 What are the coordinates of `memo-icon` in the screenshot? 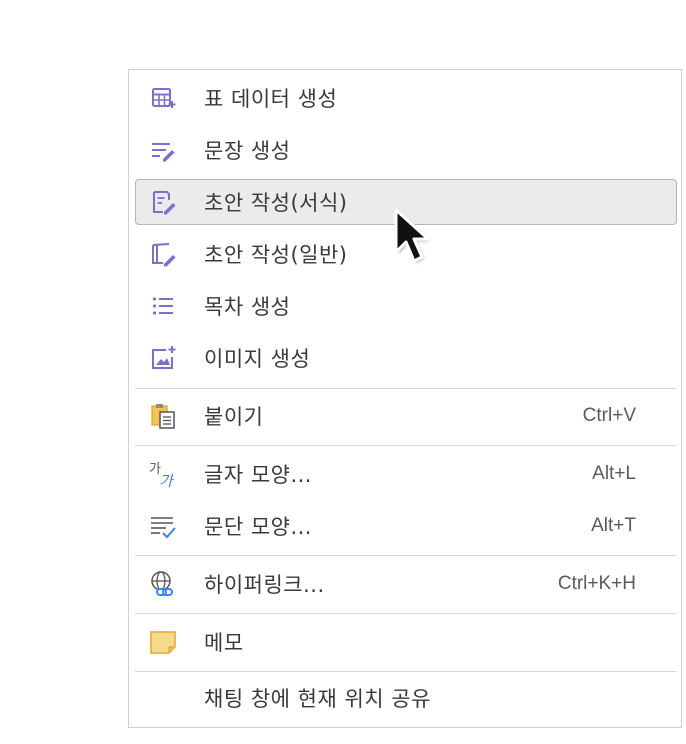 It's located at (163, 642).